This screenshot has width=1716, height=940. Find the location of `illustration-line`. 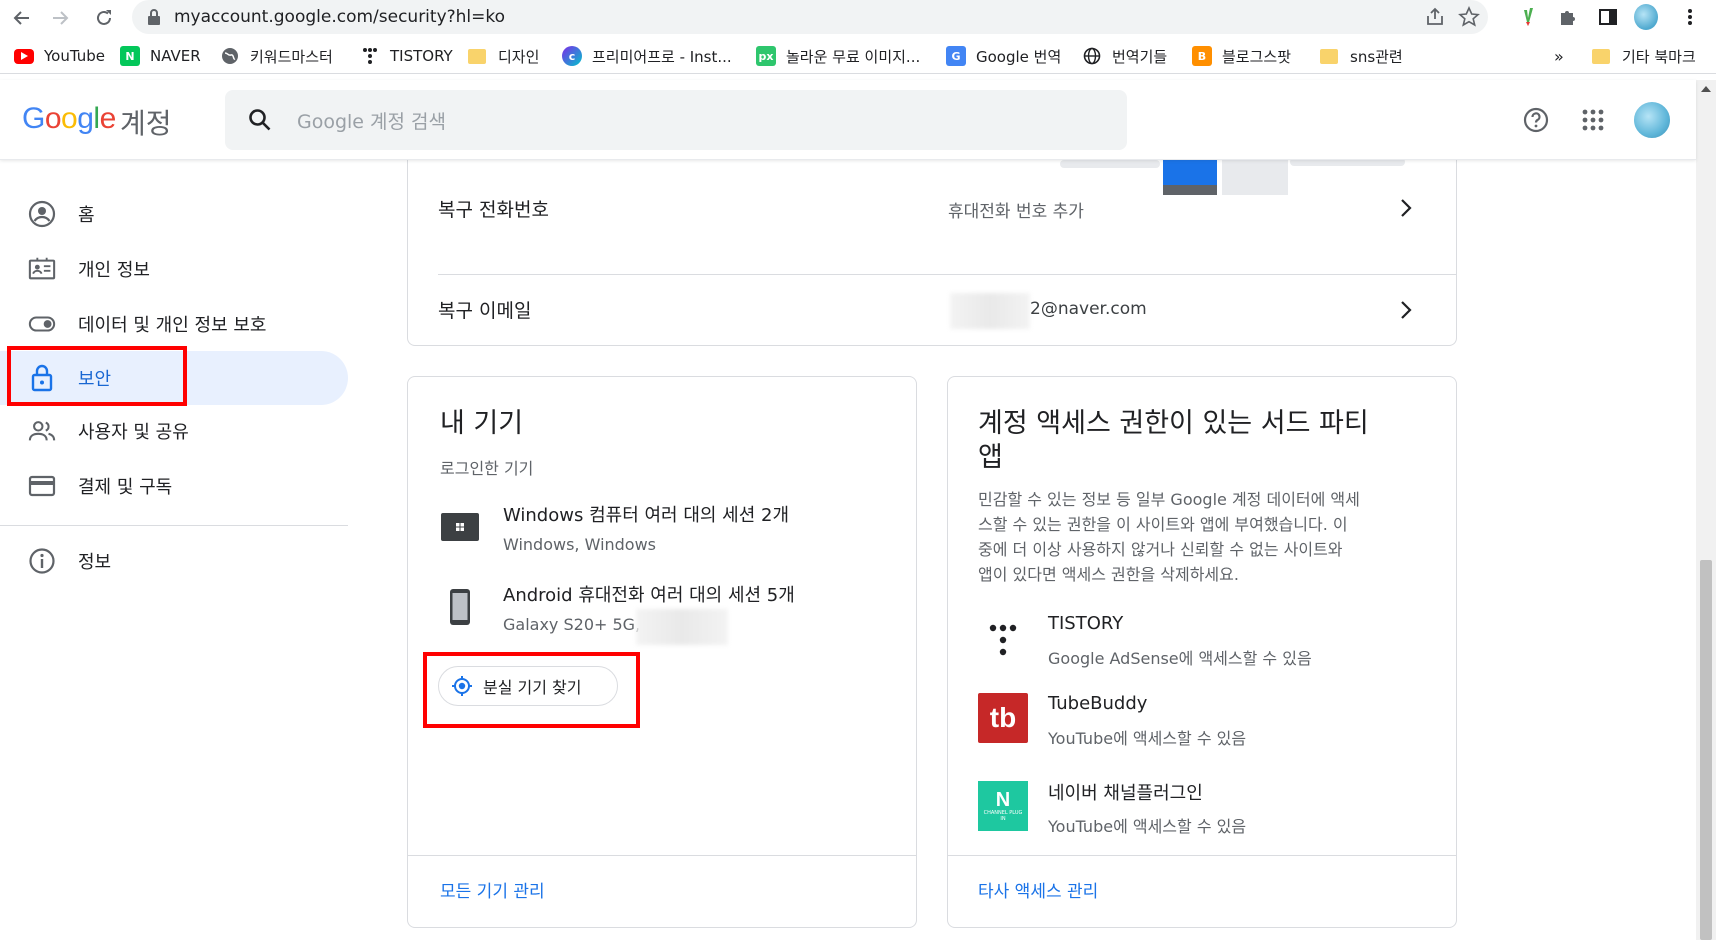

illustration-line is located at coordinates (1110, 164).